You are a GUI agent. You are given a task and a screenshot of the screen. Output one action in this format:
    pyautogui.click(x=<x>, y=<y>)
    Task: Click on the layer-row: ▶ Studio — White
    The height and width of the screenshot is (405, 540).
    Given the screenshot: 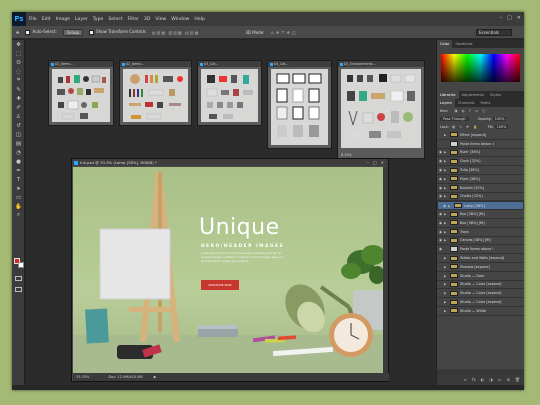 What is the action you would take?
    pyautogui.click(x=480, y=311)
    